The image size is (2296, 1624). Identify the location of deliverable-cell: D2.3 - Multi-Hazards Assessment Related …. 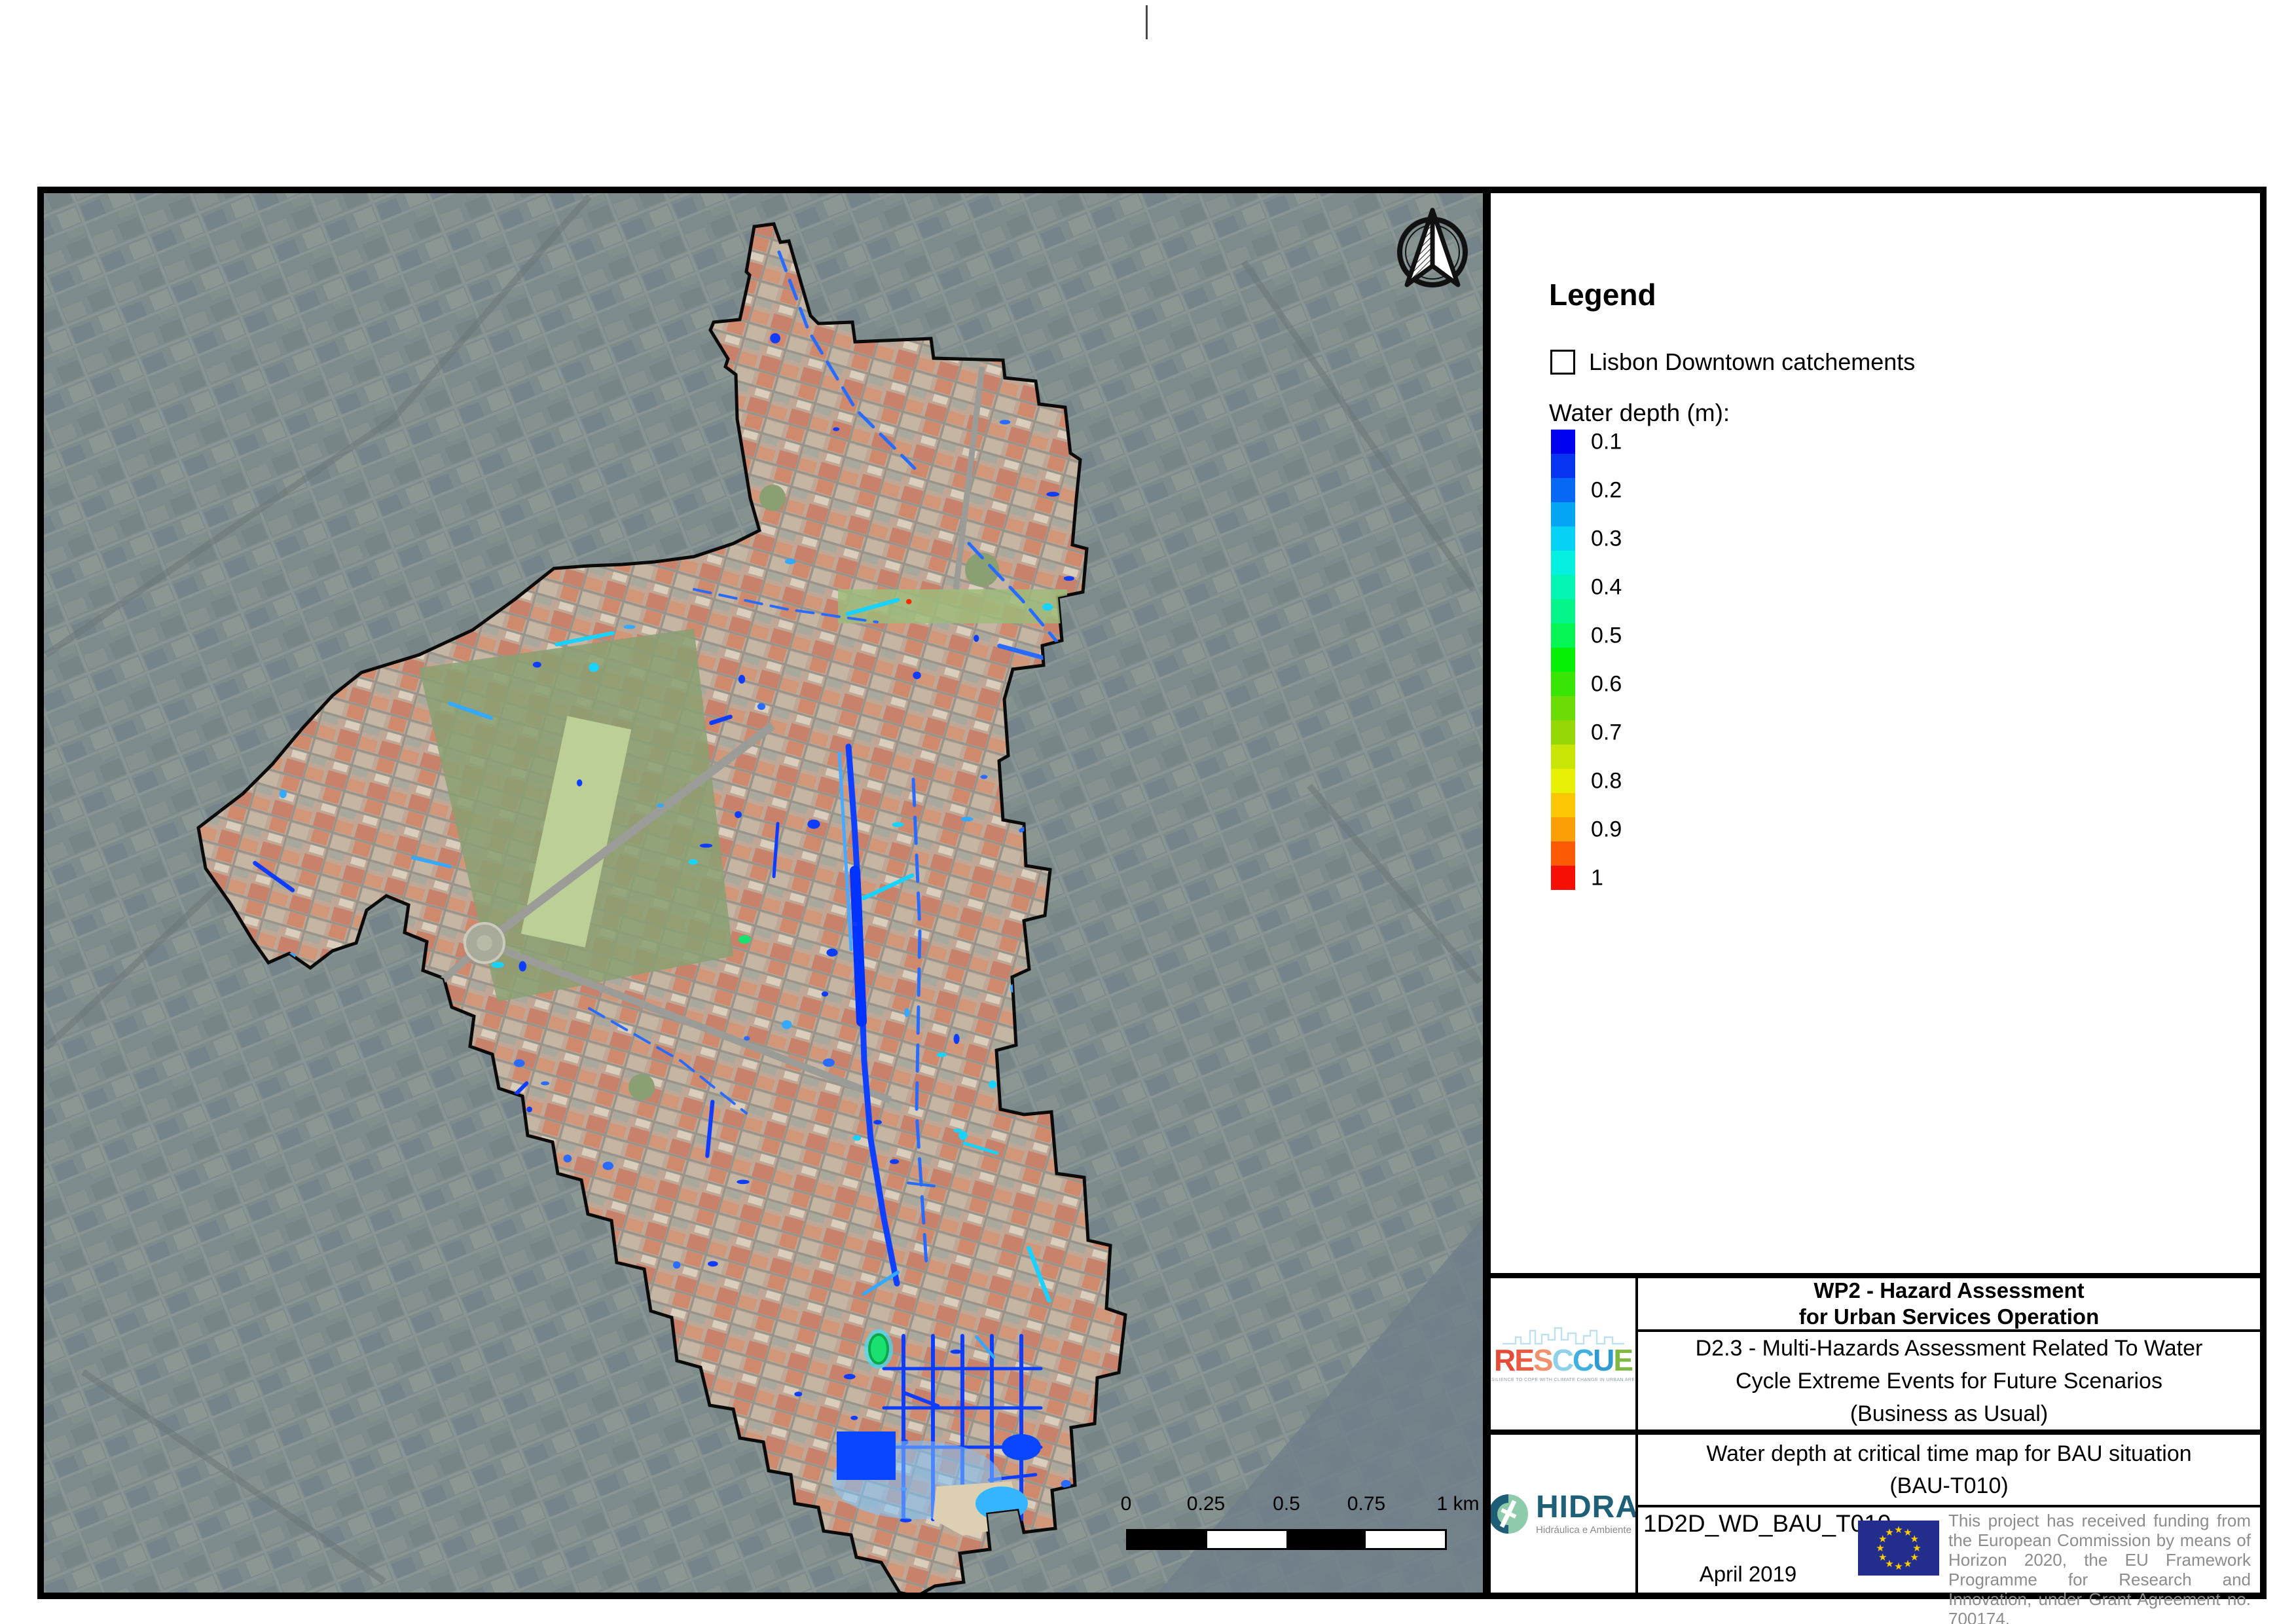
(1949, 1381).